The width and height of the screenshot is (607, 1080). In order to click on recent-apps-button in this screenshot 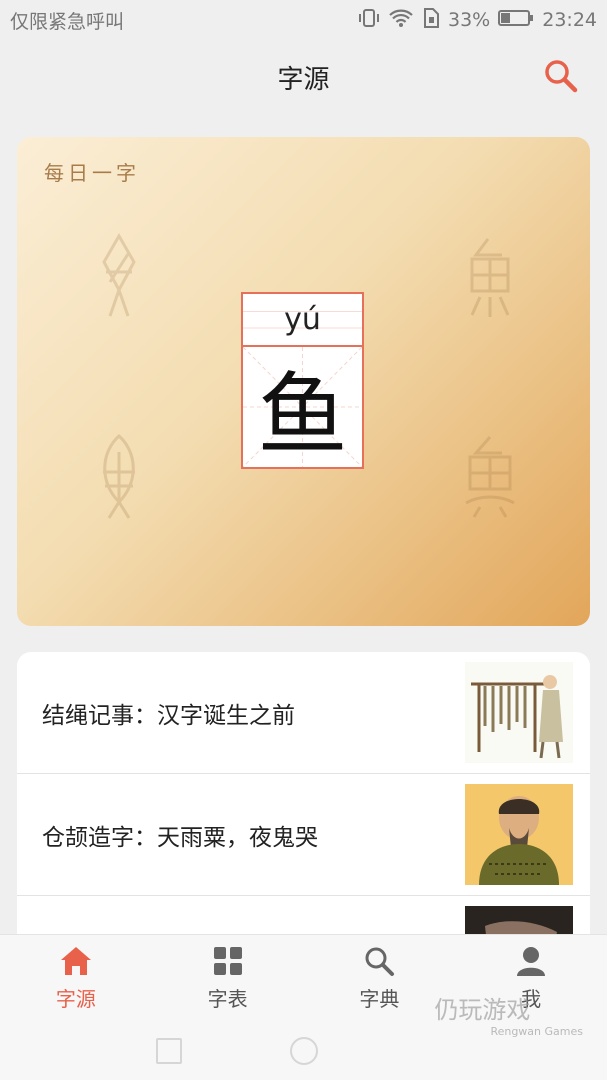, I will do `click(169, 1051)`.